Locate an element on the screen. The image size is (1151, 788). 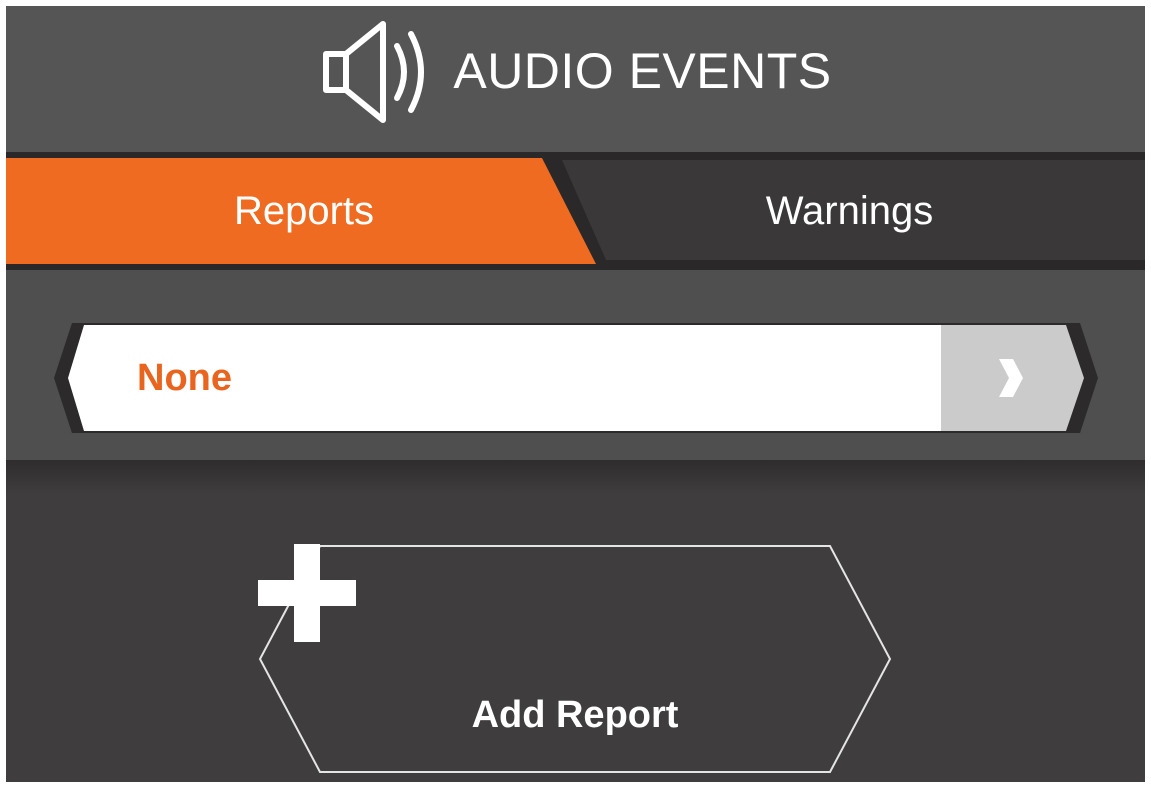
chevron-right-icon is located at coordinates (1011, 378).